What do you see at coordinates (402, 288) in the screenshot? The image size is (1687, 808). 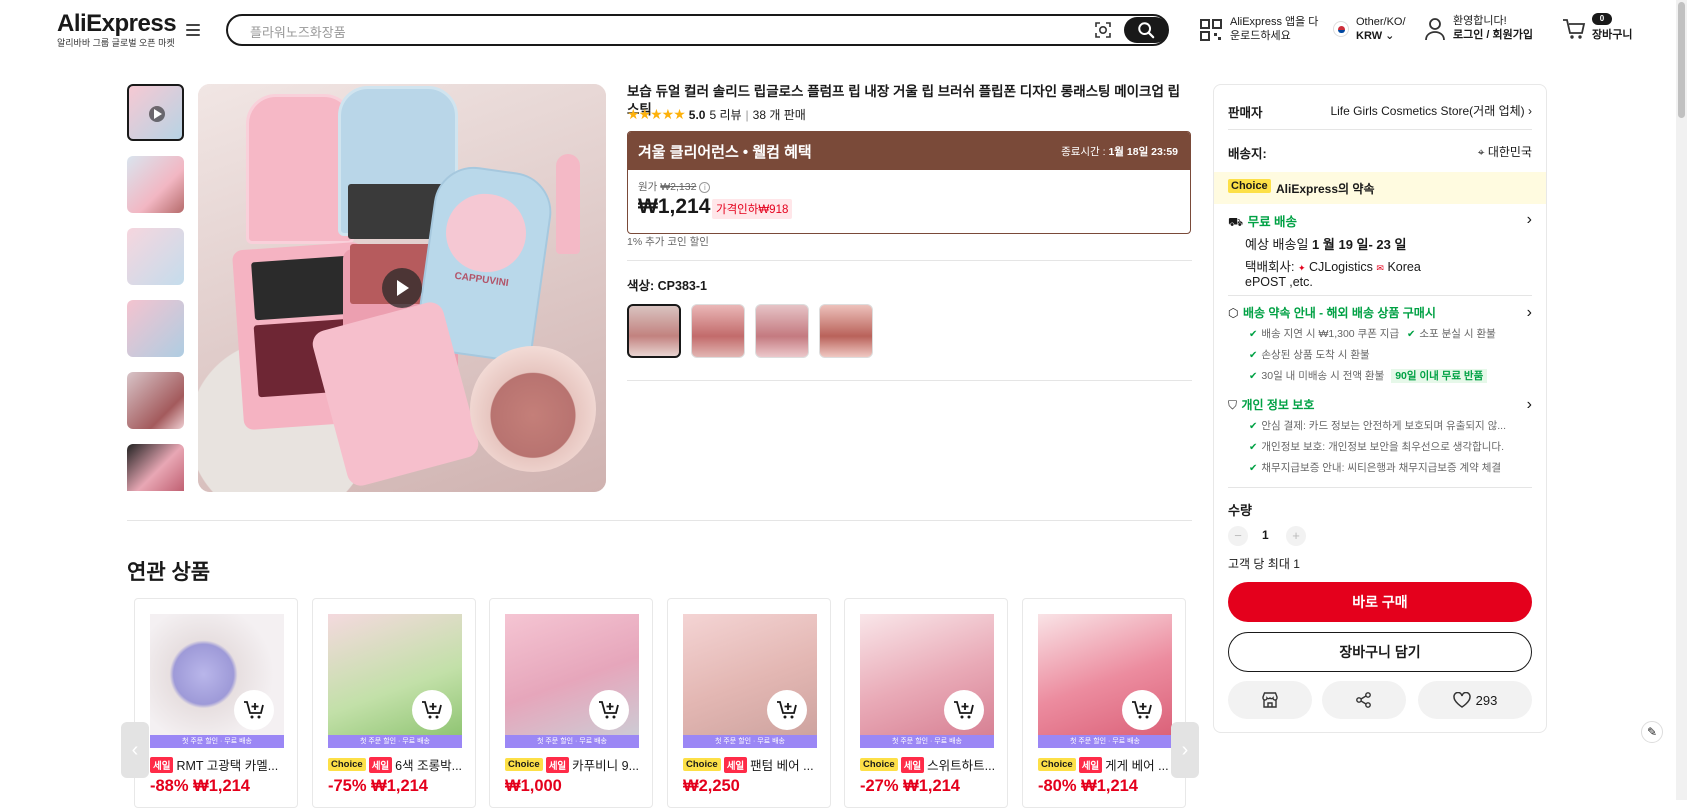 I see `main-product-image: CAPPUVINI` at bounding box center [402, 288].